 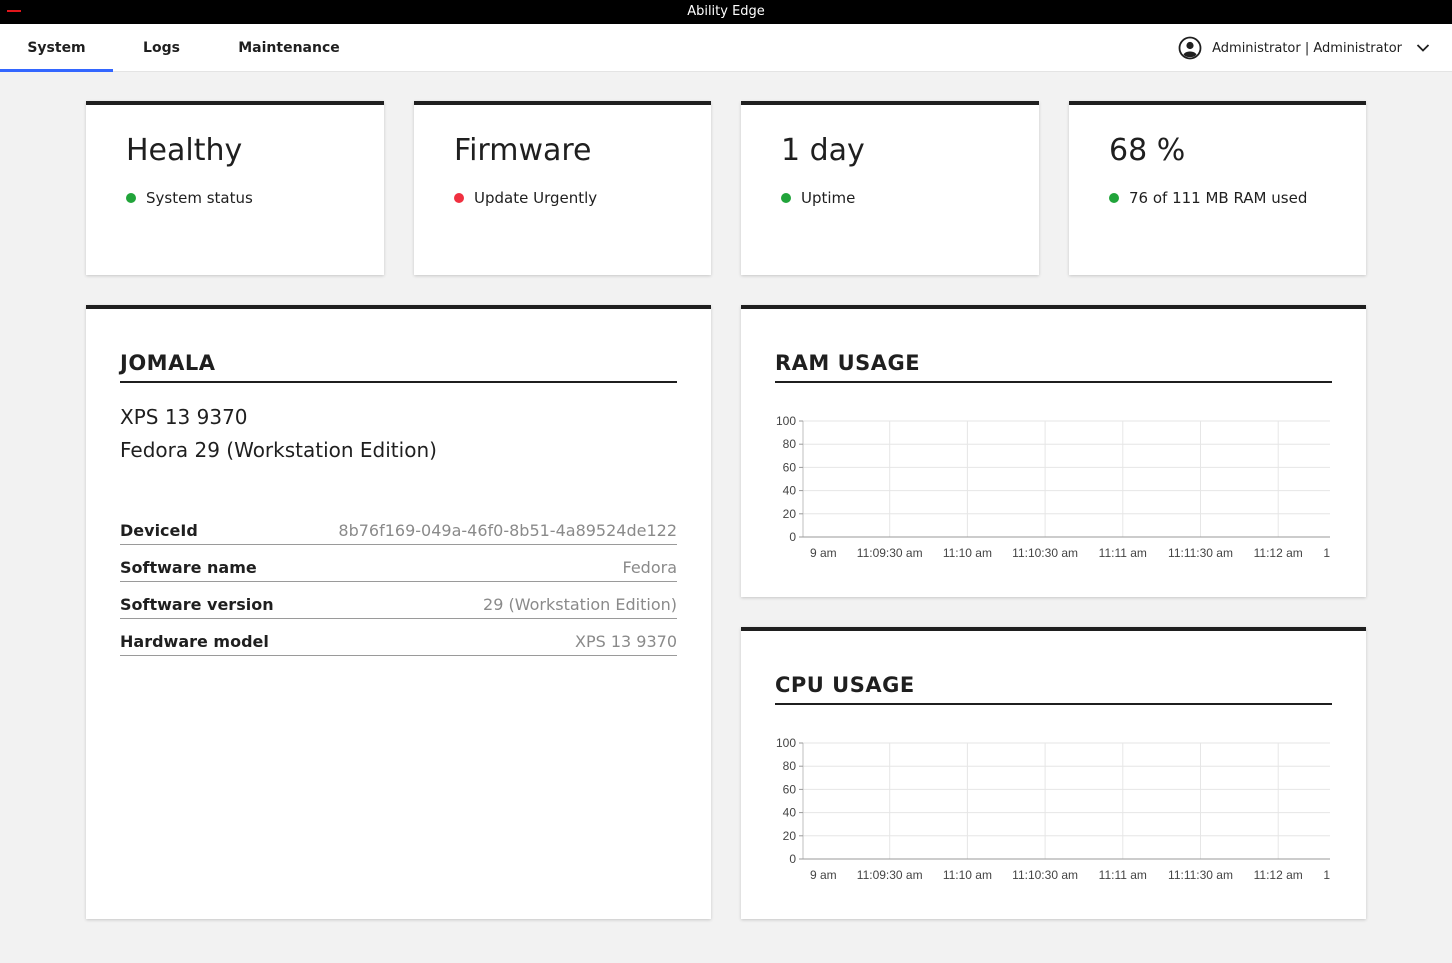 I want to click on ram-chart-title: RAM USAGE, so click(x=848, y=363).